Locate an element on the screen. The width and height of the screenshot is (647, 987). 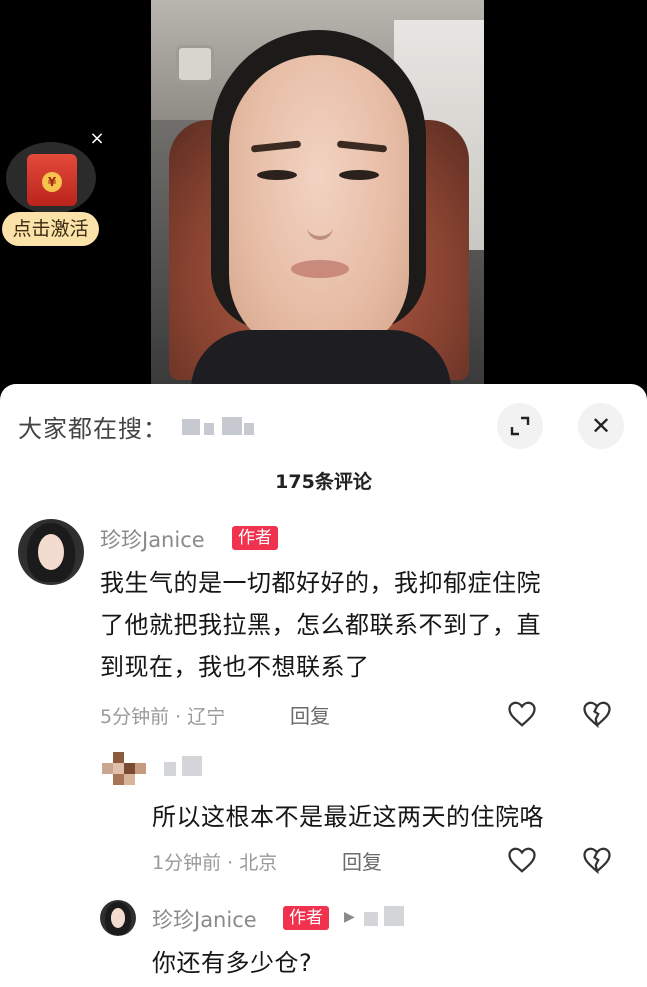
comment-text: 所以这根本不是最近这两天的住院咯 is located at coordinates (348, 817).